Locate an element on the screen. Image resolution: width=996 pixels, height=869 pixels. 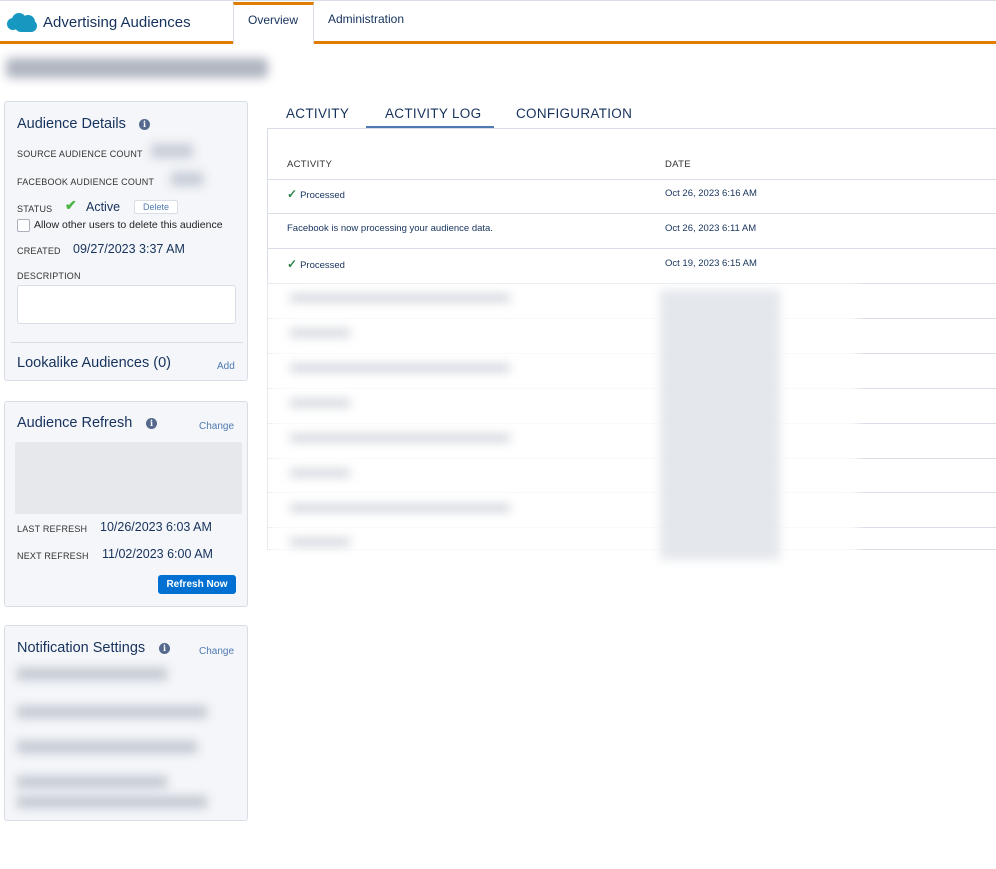
app-brand: Advertising Audiences is located at coordinates (98, 22).